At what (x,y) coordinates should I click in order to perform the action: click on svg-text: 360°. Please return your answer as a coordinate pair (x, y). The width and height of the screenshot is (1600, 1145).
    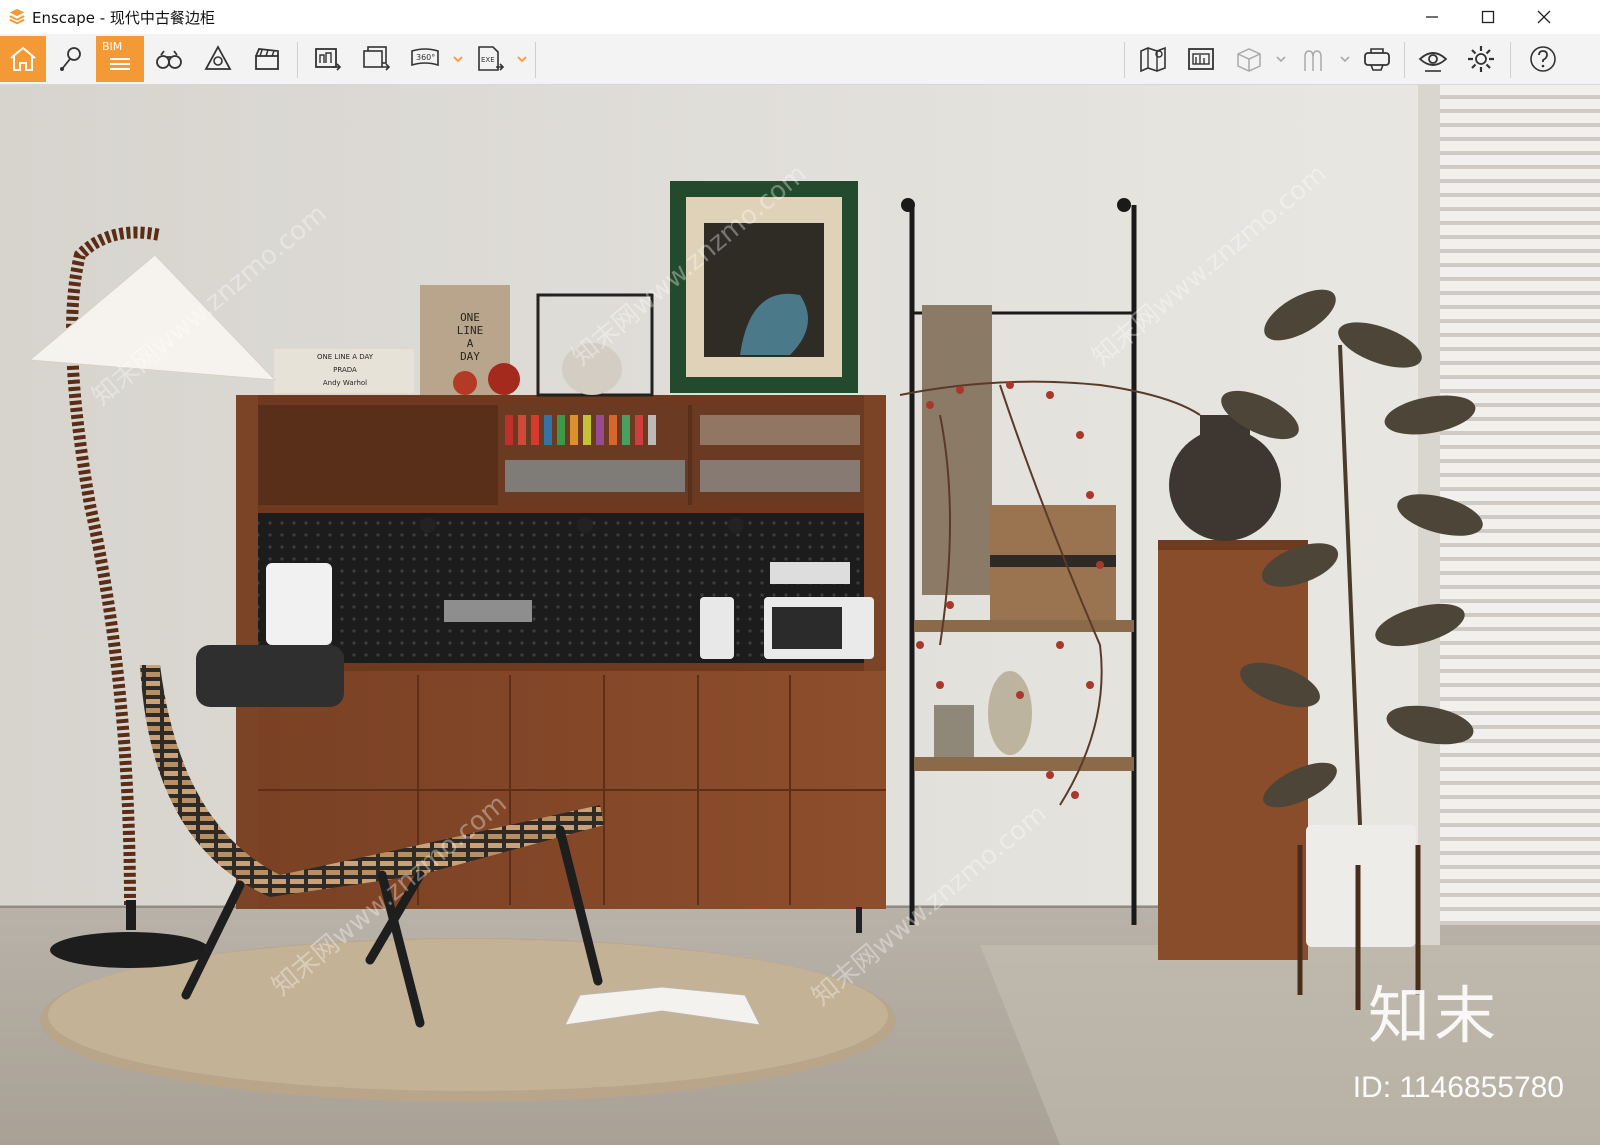
    Looking at the image, I should click on (425, 57).